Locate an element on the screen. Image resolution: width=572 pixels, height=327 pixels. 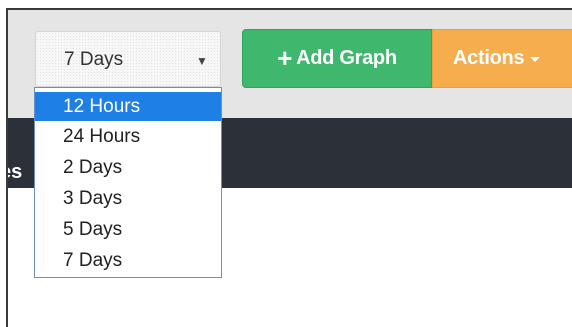
frame-top-border is located at coordinates (289, 9).